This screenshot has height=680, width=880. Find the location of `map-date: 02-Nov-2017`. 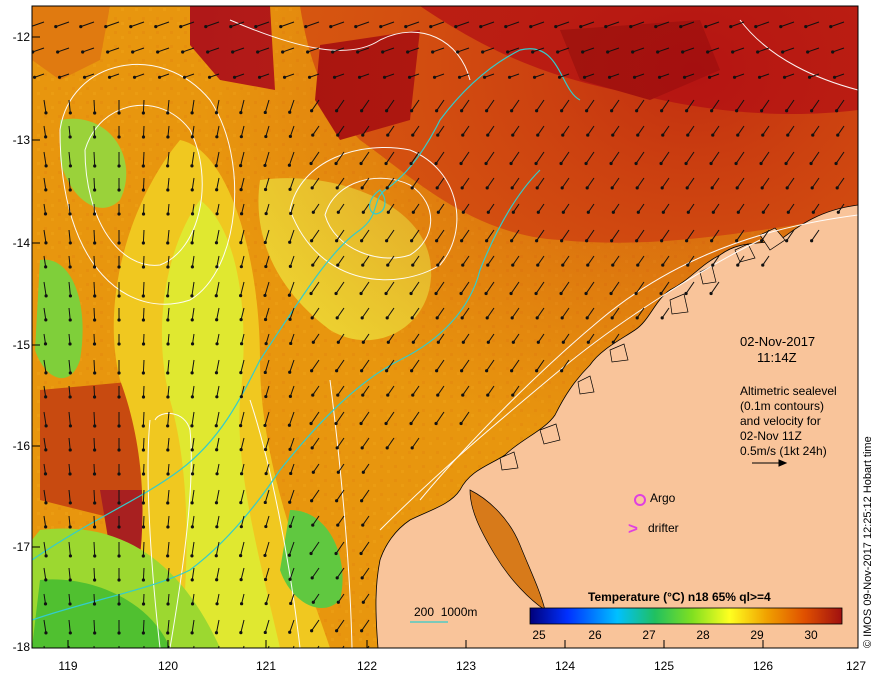

map-date: 02-Nov-2017 is located at coordinates (778, 341).